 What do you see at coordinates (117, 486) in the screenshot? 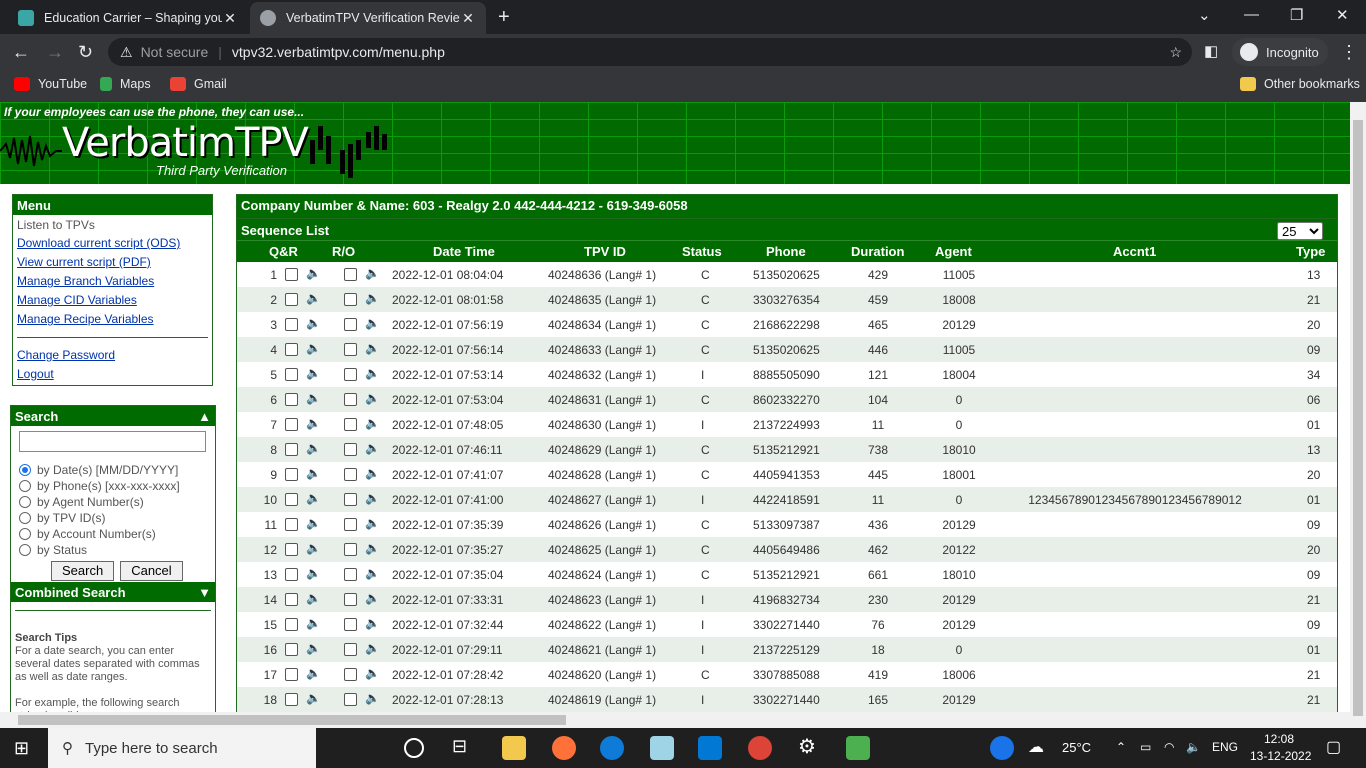
I see `radio-by-phone: by Phone(s) [xxx-xxx-xxxx]` at bounding box center [117, 486].